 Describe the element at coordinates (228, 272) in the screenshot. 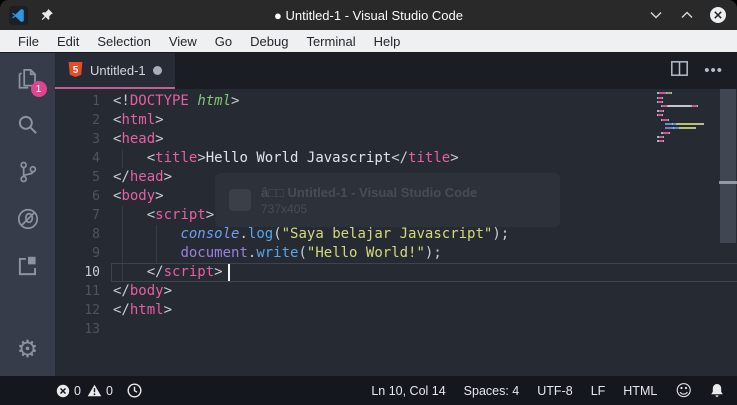

I see `text-cursor` at that location.